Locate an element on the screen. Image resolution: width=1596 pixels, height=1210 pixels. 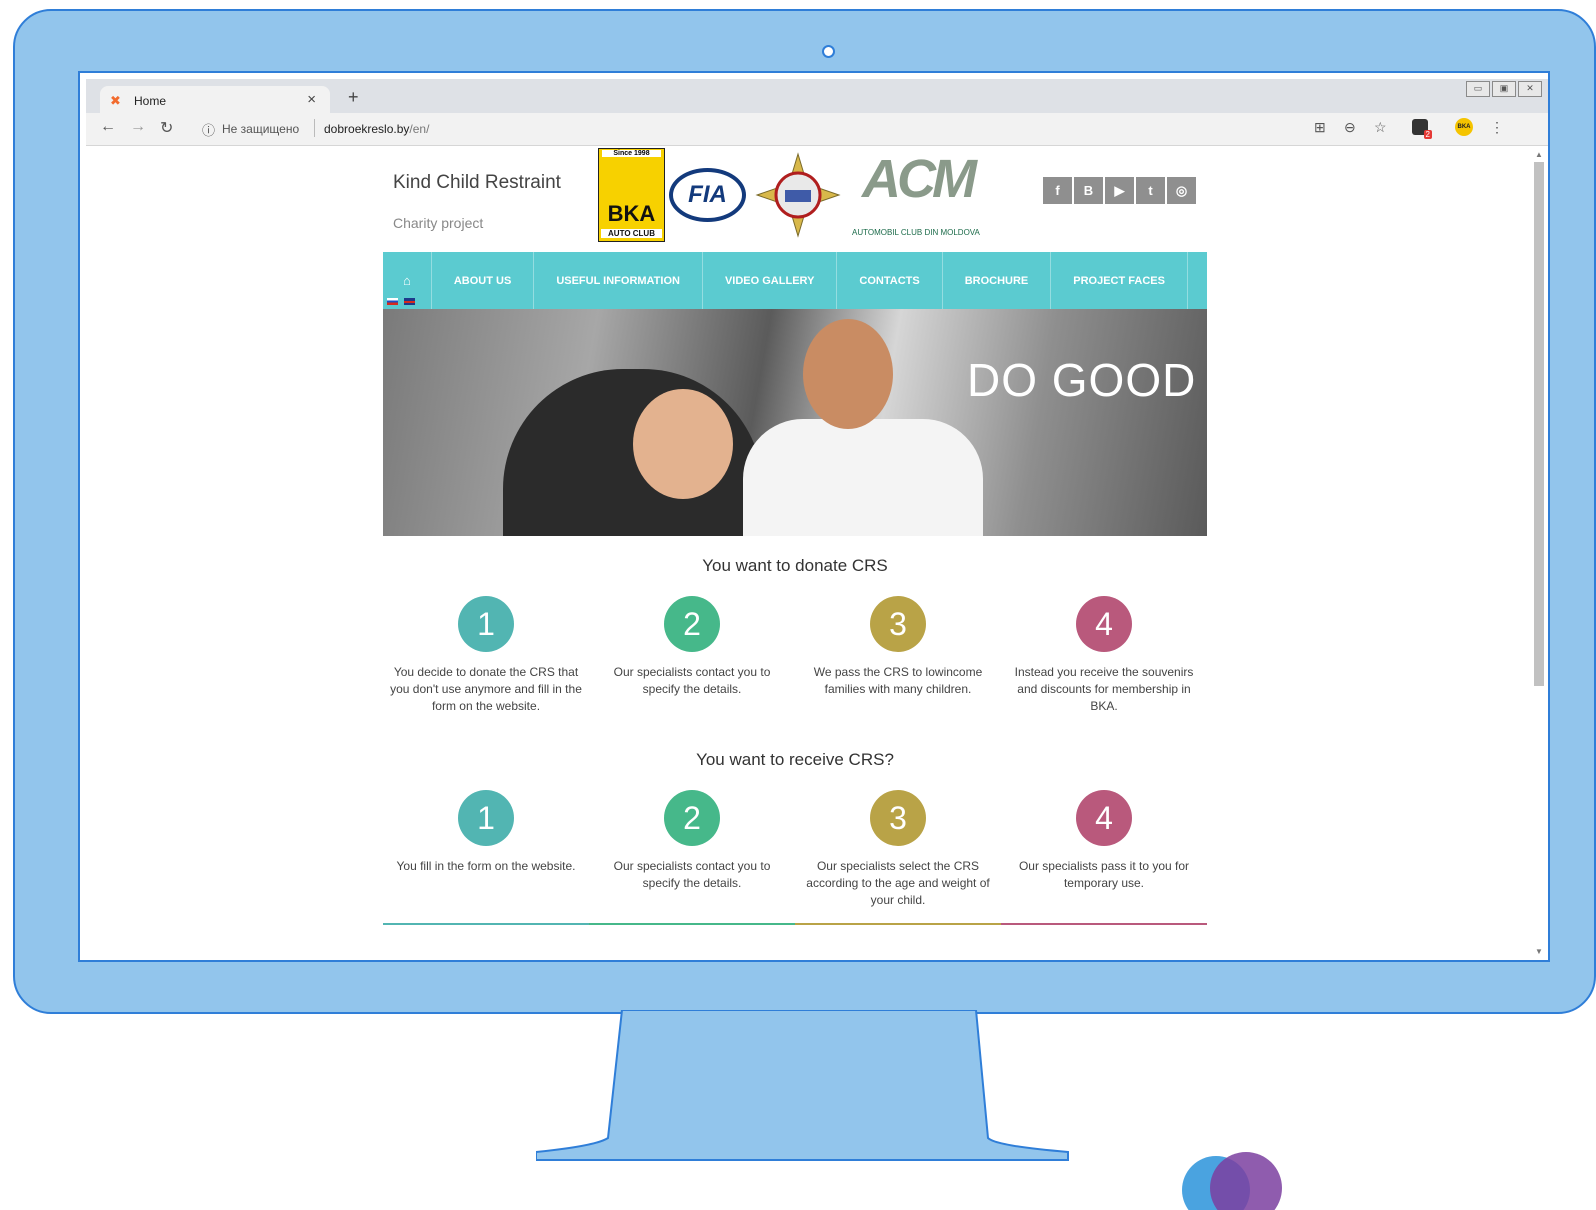
webcam-dot is located at coordinates (828, 51).